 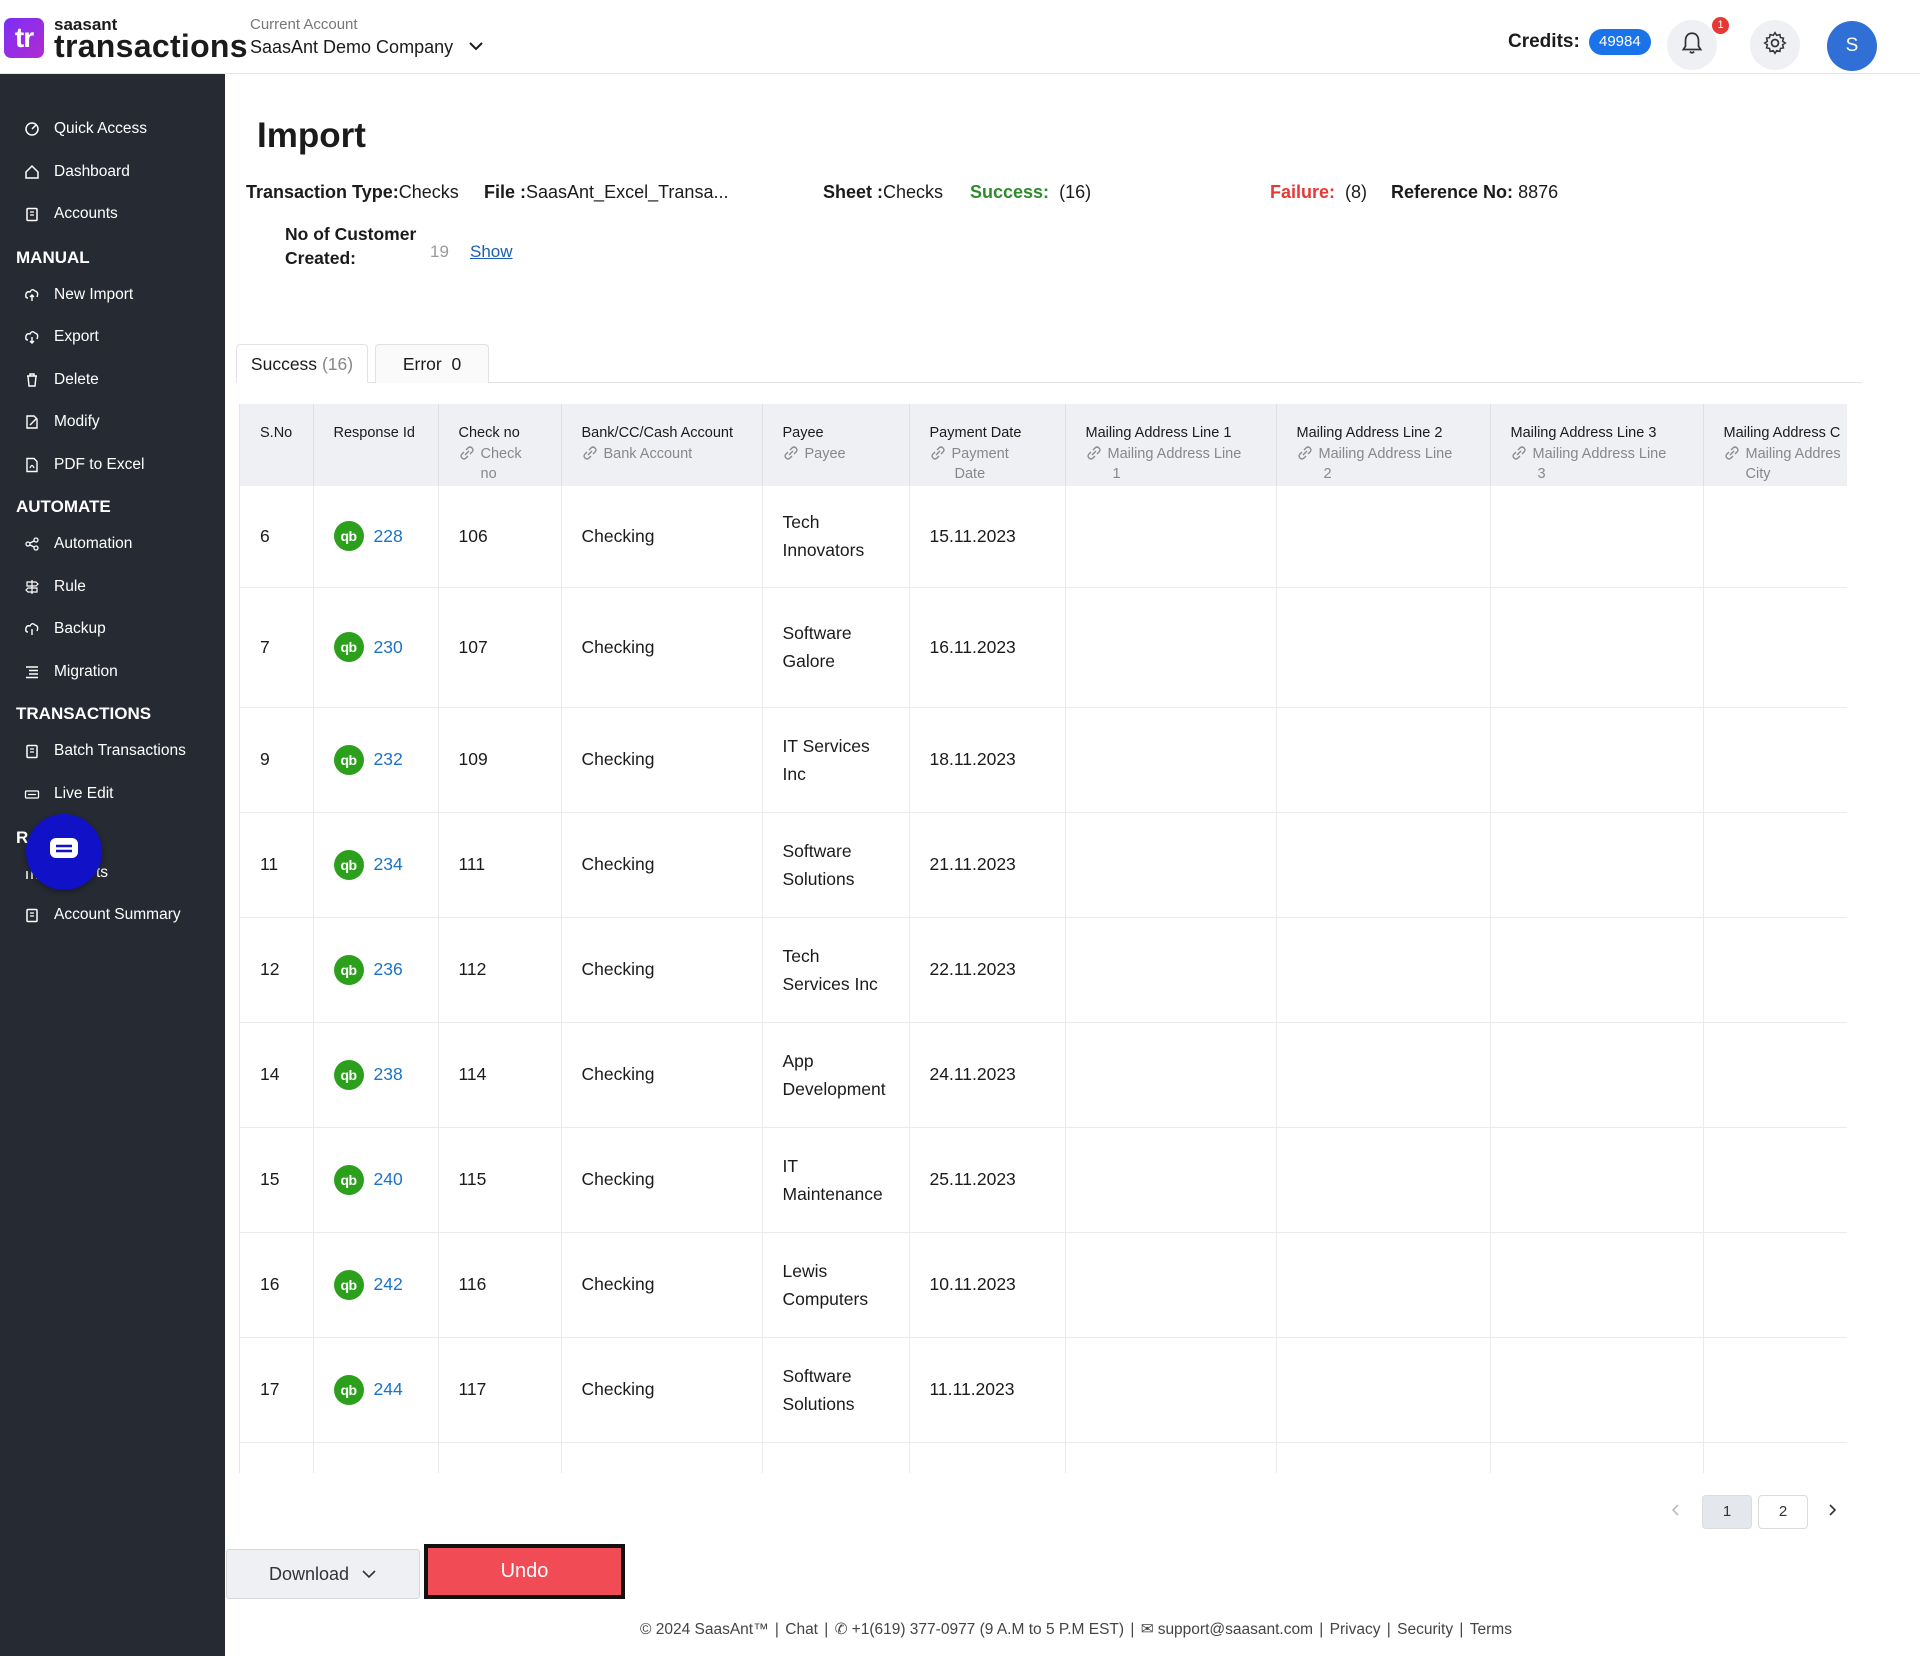 I want to click on column-header-sno: S.No, so click(x=277, y=445).